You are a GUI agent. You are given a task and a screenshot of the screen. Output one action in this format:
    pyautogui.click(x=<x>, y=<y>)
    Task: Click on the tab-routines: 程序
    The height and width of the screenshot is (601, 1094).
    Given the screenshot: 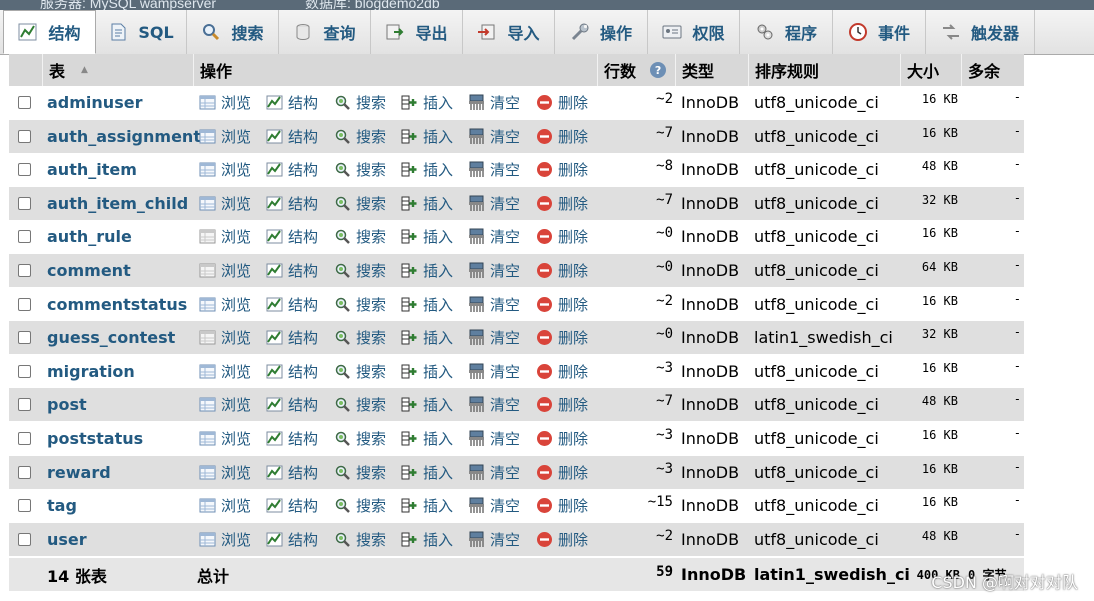 What is the action you would take?
    pyautogui.click(x=786, y=32)
    